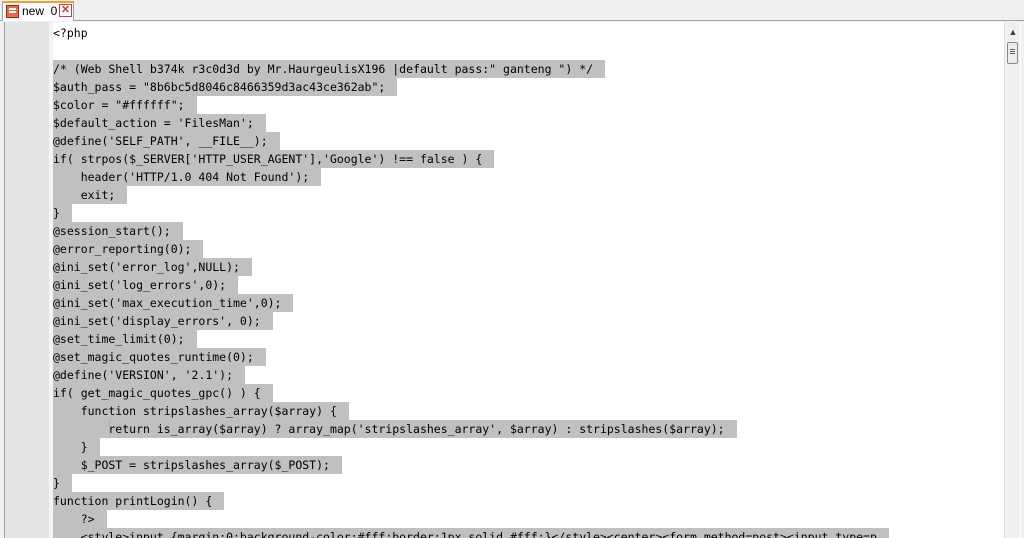 This screenshot has width=1024, height=538. I want to click on code-line: 26}, so click(529, 483).